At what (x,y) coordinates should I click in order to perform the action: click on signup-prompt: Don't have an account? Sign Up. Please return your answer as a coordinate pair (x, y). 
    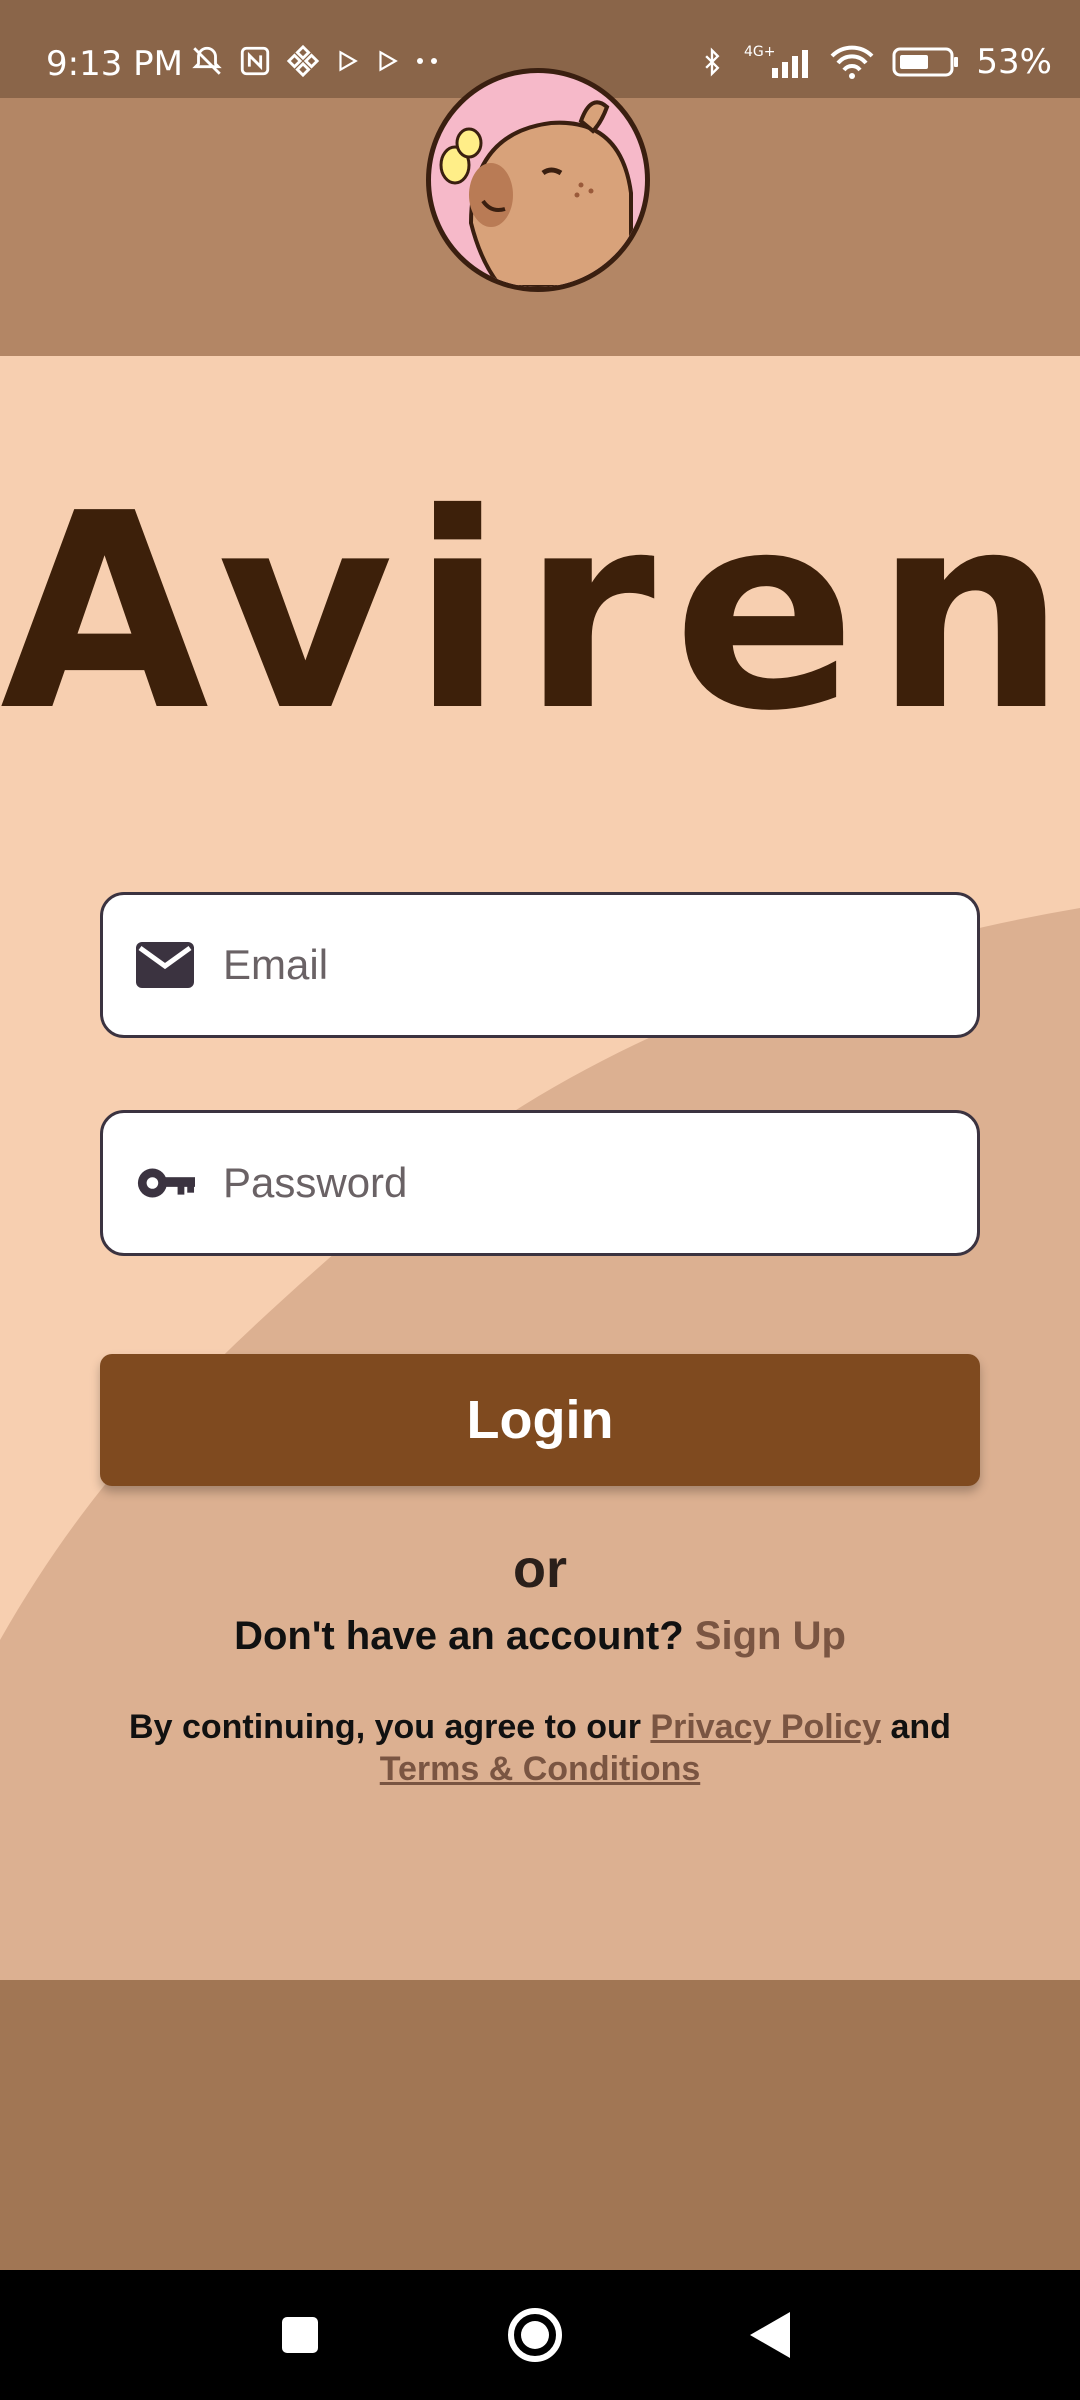
    Looking at the image, I should click on (540, 1636).